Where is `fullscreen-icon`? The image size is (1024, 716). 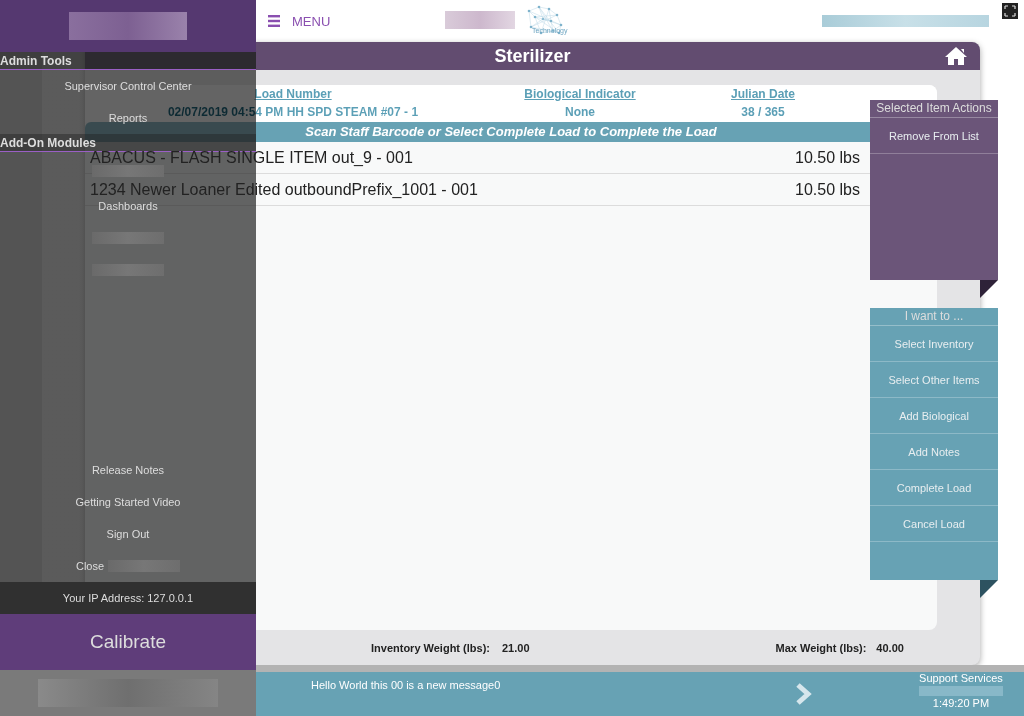 fullscreen-icon is located at coordinates (1010, 11).